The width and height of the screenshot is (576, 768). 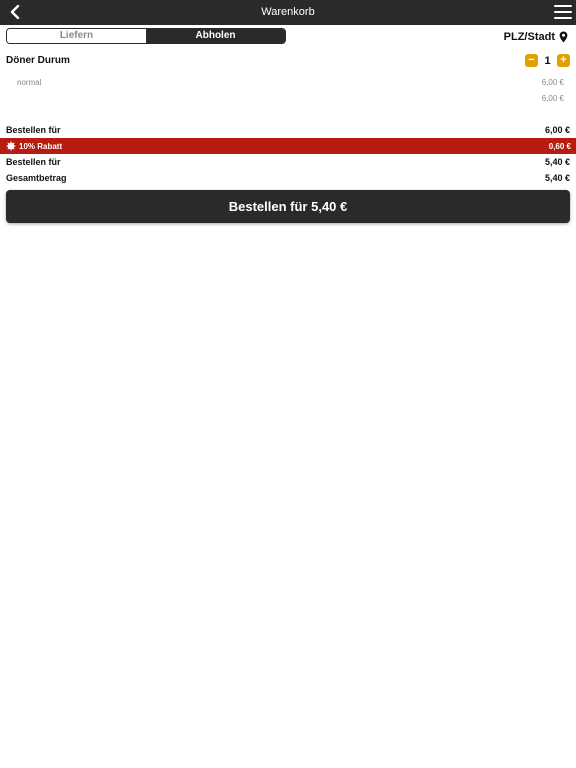 What do you see at coordinates (563, 37) in the screenshot?
I see `map-pin-icon` at bounding box center [563, 37].